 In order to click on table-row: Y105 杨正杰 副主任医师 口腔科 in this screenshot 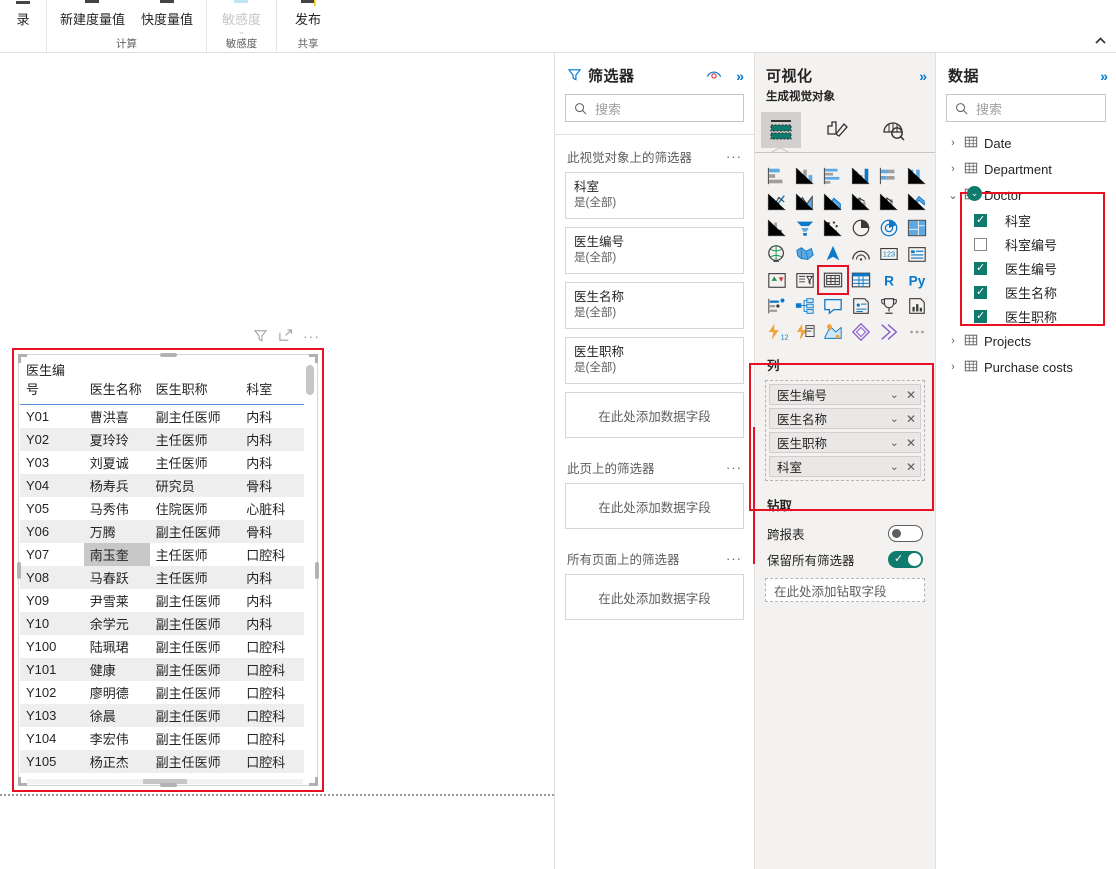, I will do `click(162, 761)`.